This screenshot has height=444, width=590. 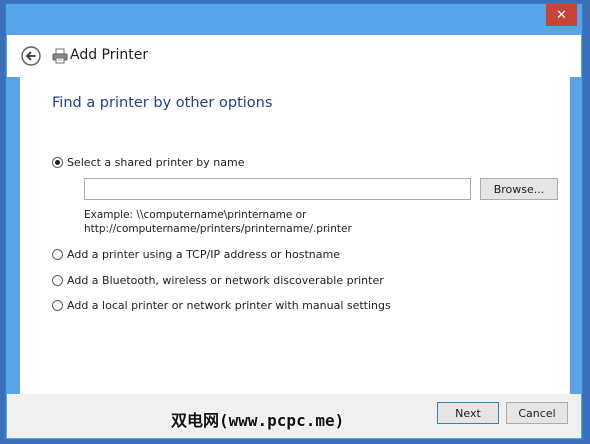 I want to click on window-title: Add Printer, so click(x=109, y=55).